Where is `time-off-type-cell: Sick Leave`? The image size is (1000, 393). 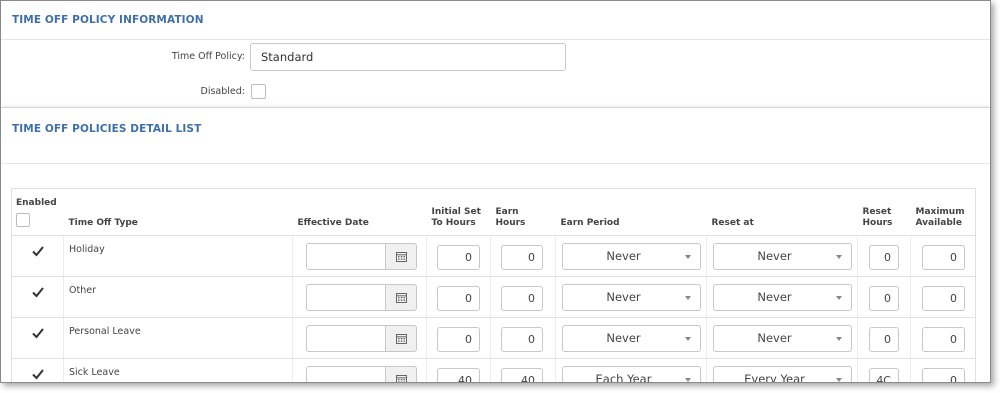 time-off-type-cell: Sick Leave is located at coordinates (178, 370).